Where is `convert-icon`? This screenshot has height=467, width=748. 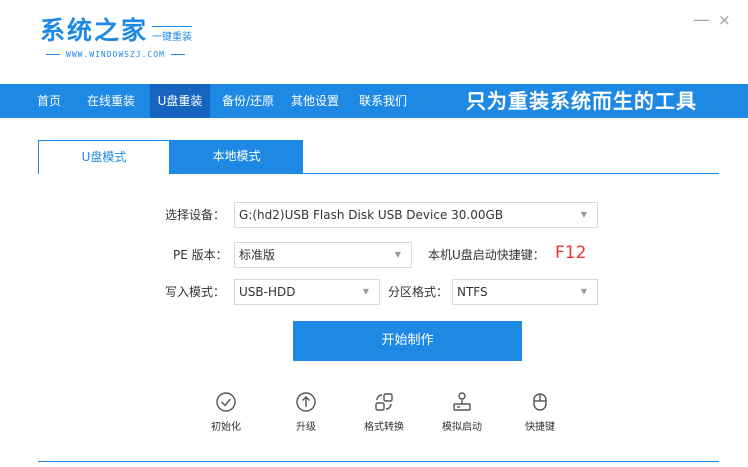
convert-icon is located at coordinates (384, 402).